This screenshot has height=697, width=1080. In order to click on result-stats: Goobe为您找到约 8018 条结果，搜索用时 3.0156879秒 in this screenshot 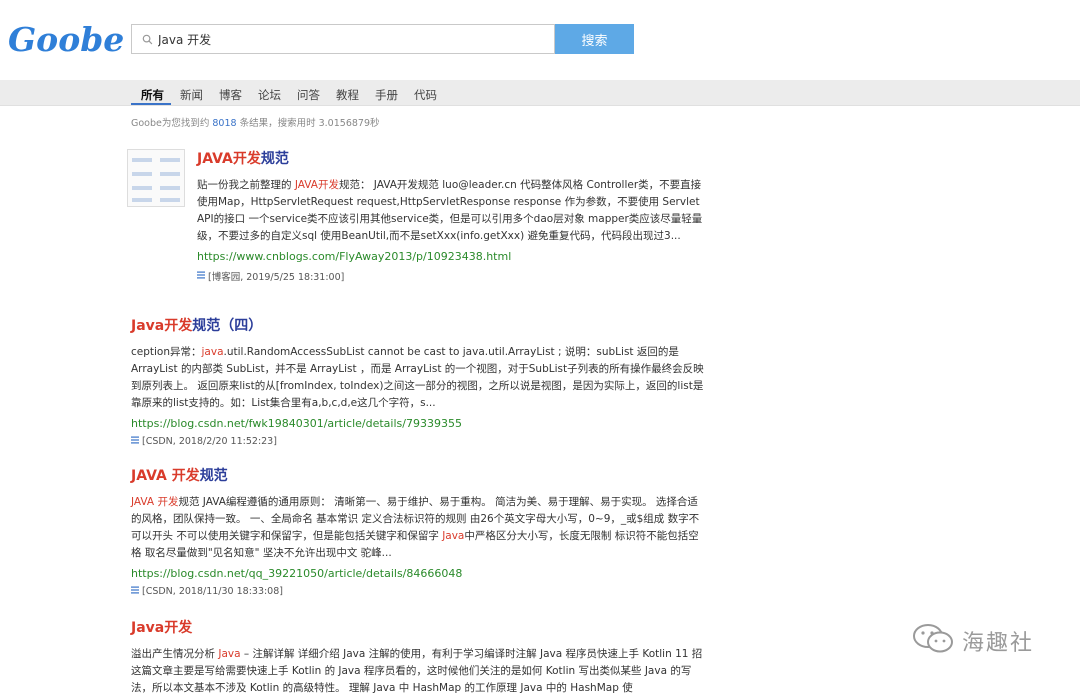, I will do `click(255, 122)`.